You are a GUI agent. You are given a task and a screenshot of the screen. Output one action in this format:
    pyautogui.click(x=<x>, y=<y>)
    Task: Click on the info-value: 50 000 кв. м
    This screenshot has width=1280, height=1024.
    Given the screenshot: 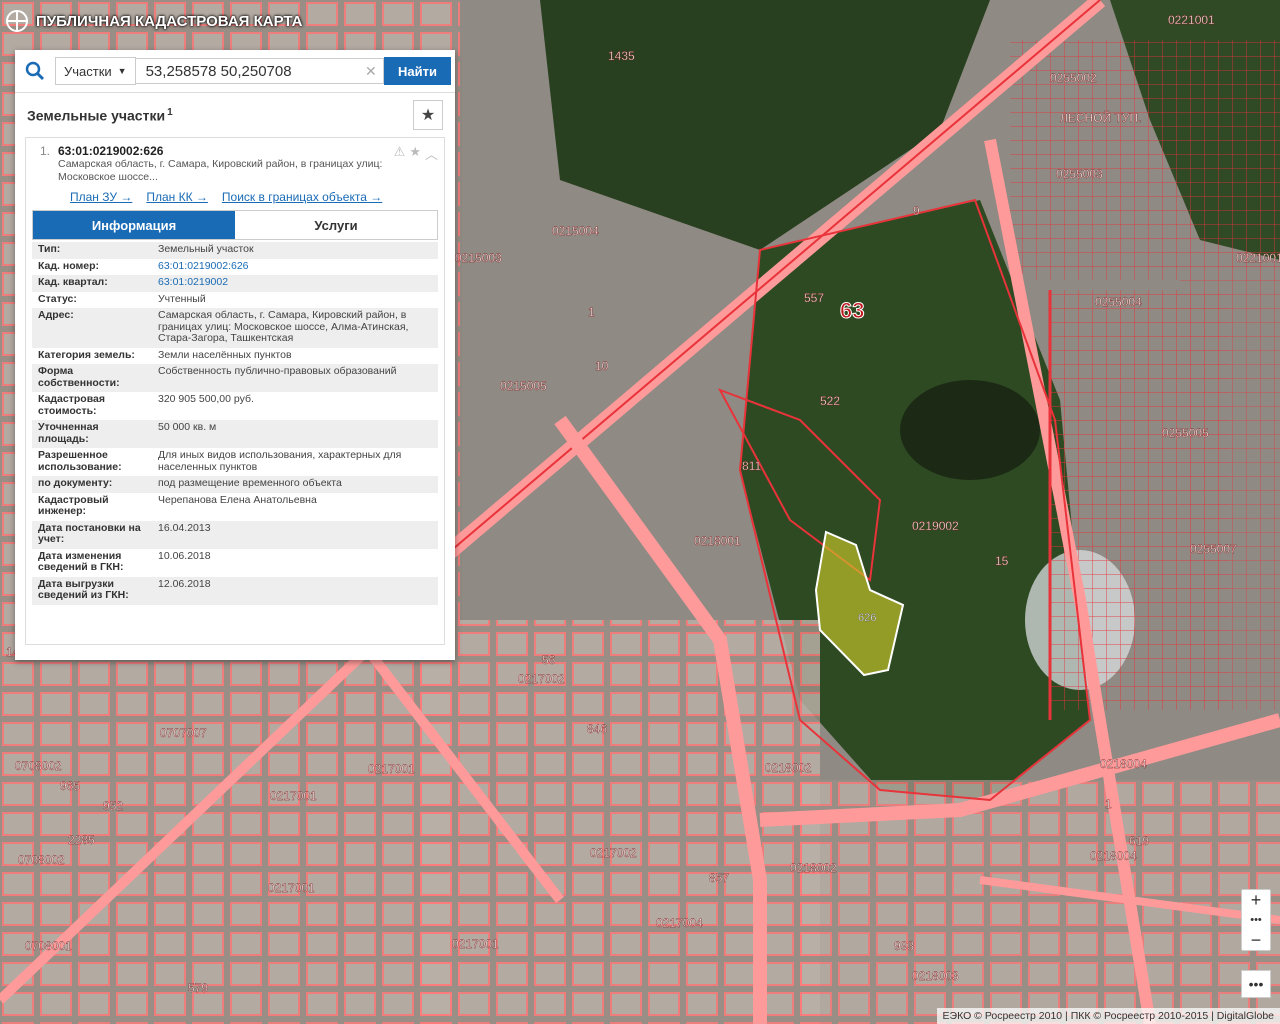 What is the action you would take?
    pyautogui.click(x=187, y=427)
    